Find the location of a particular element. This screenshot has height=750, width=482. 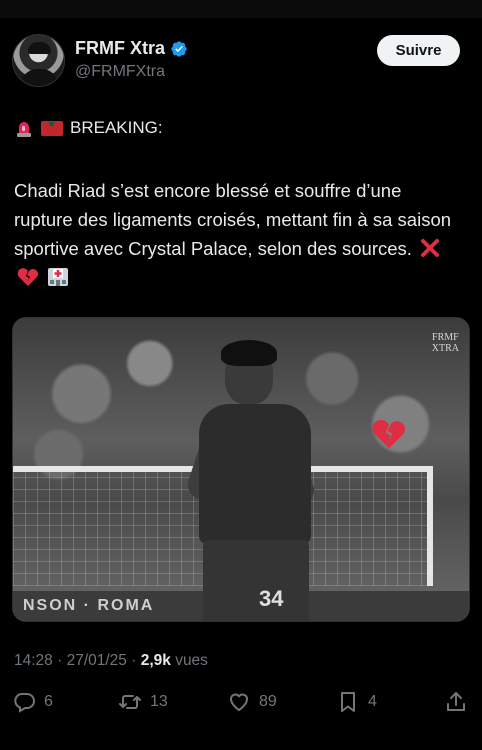

display-name: FRMF Xtra is located at coordinates (120, 48).